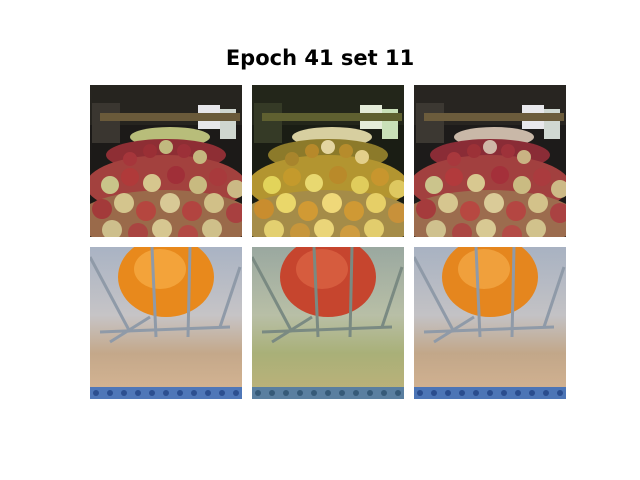 The width and height of the screenshot is (640, 480). I want to click on apples-target-image, so click(490, 161).